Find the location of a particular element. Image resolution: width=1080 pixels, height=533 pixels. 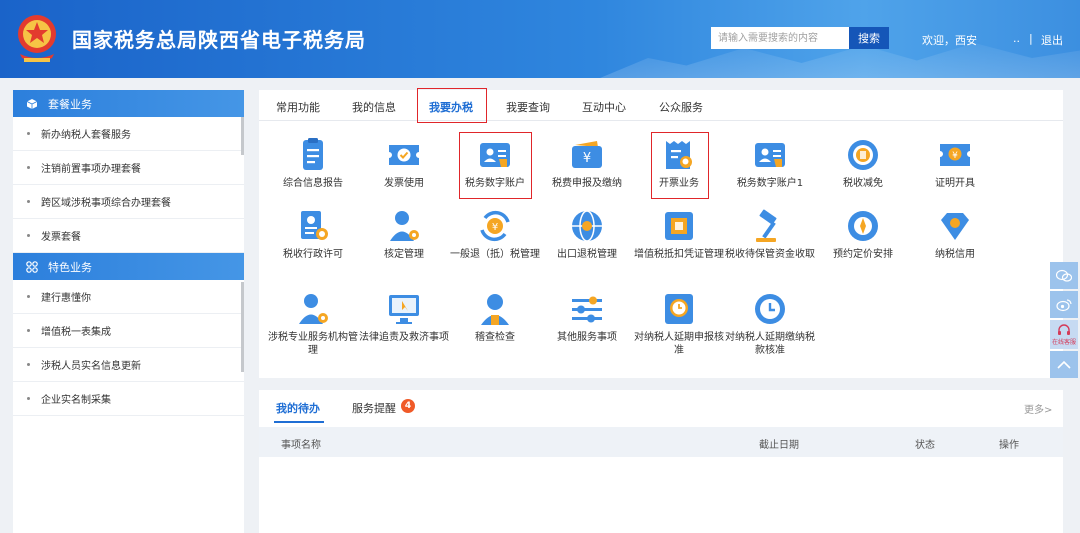

tile-pricing: 预约定价安排 is located at coordinates (863, 234).